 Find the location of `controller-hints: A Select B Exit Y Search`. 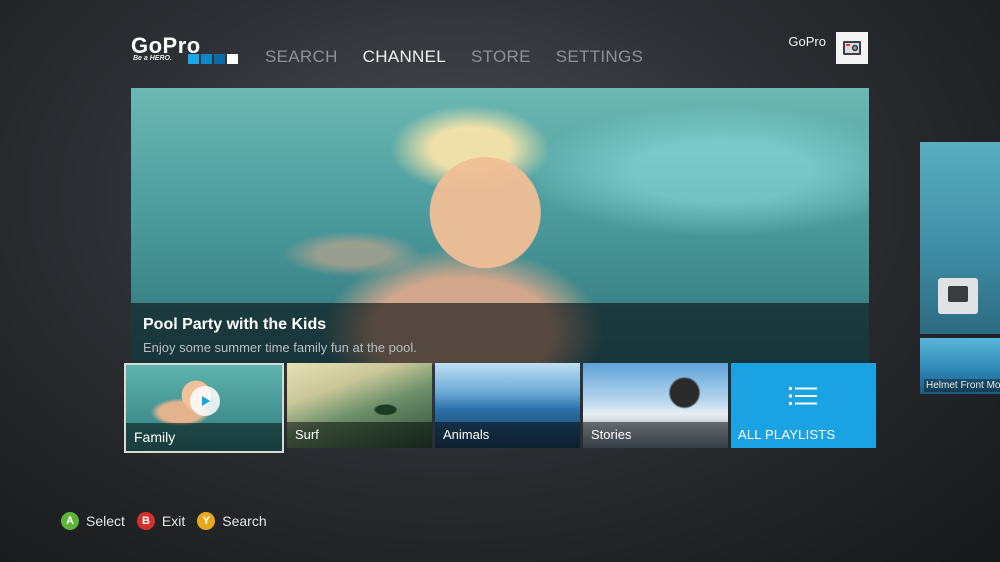

controller-hints: A Select B Exit Y Search is located at coordinates (164, 521).